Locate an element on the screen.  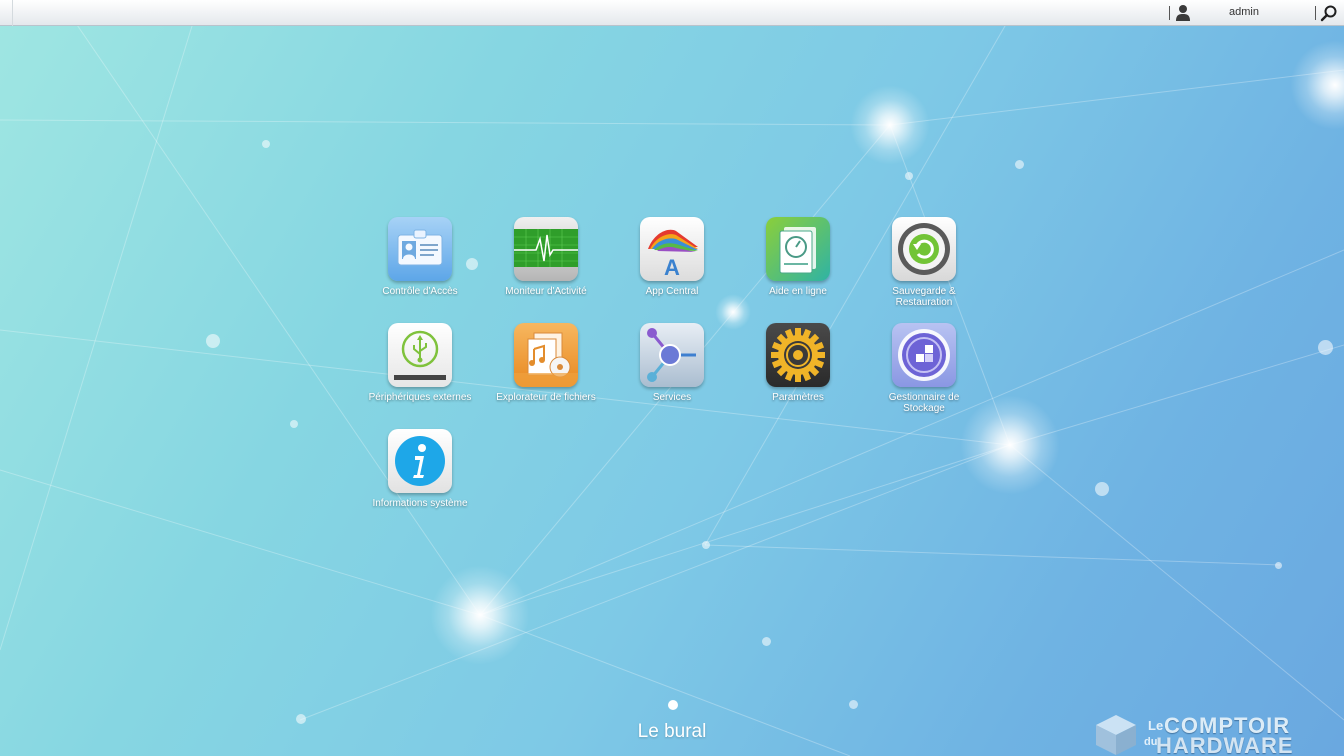
app-label: Services is located at coordinates (672, 397).